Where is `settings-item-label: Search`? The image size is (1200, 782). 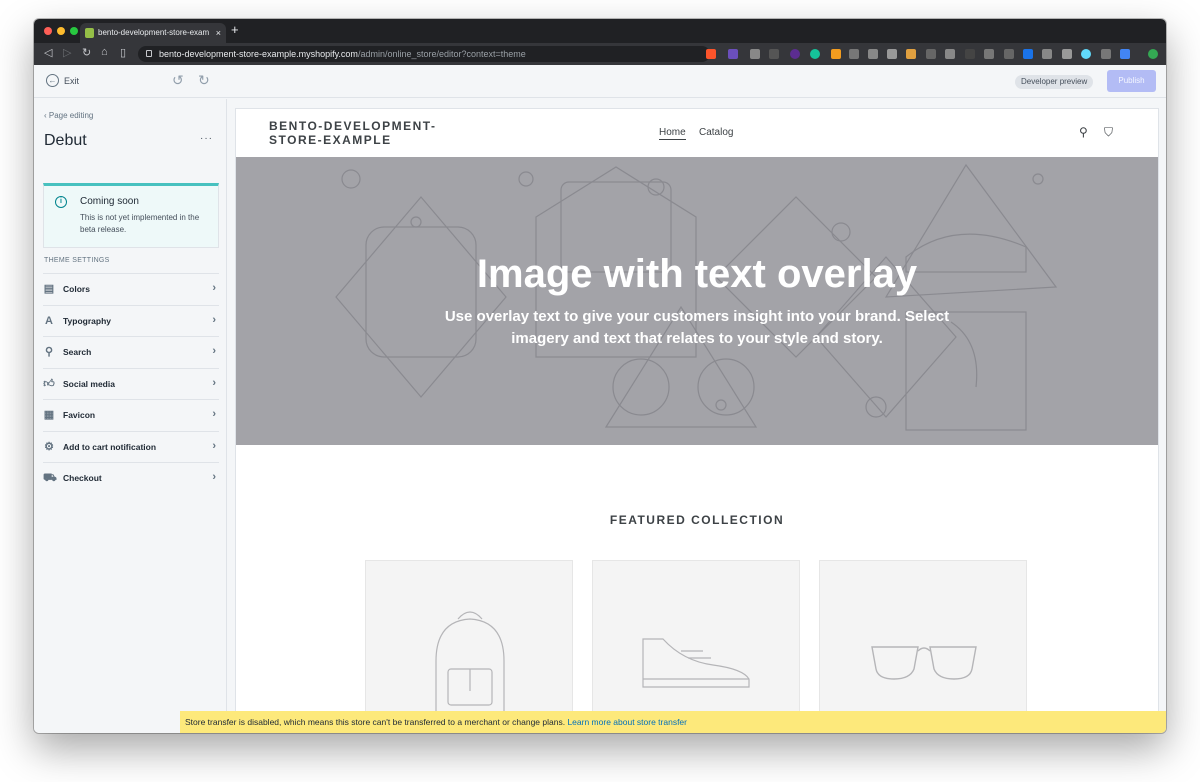
settings-item-label: Search is located at coordinates (77, 352).